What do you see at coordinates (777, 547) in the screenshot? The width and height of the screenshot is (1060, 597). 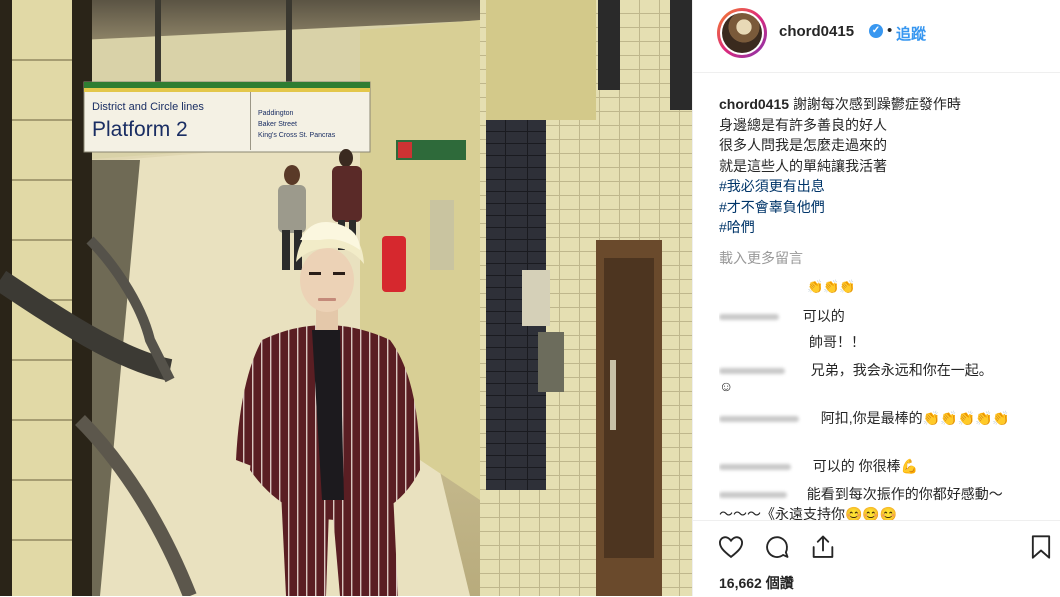 I see `comment-icon` at bounding box center [777, 547].